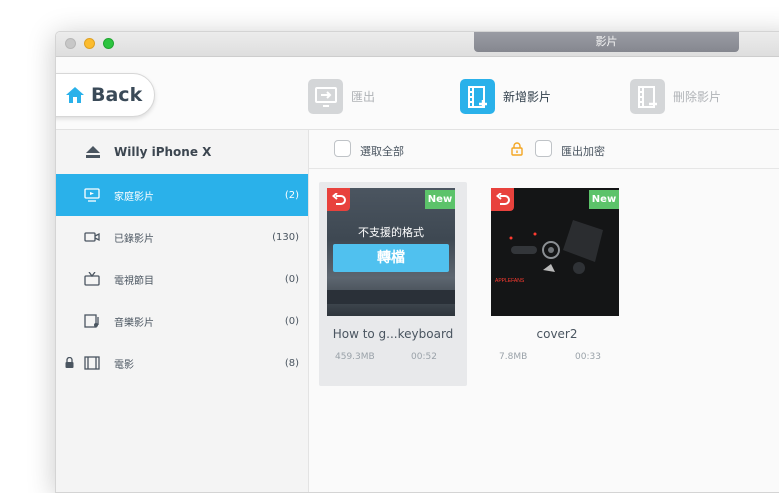  I want to click on sidebar-item-home-videos: 家庭影片 (2), so click(182, 195).